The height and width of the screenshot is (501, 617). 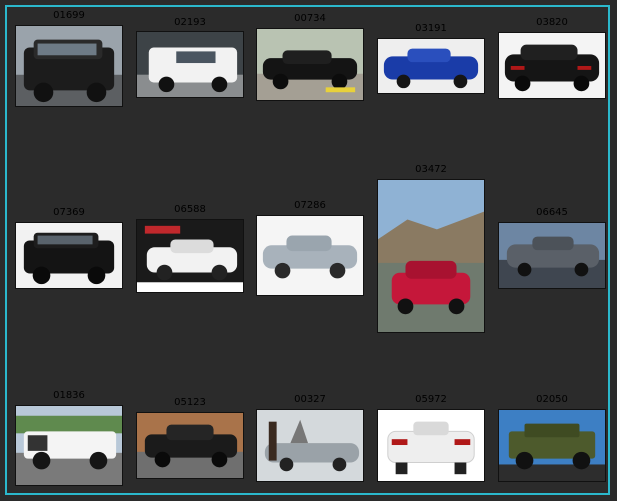 I want to click on gallery-item: 06588, so click(x=190, y=249).